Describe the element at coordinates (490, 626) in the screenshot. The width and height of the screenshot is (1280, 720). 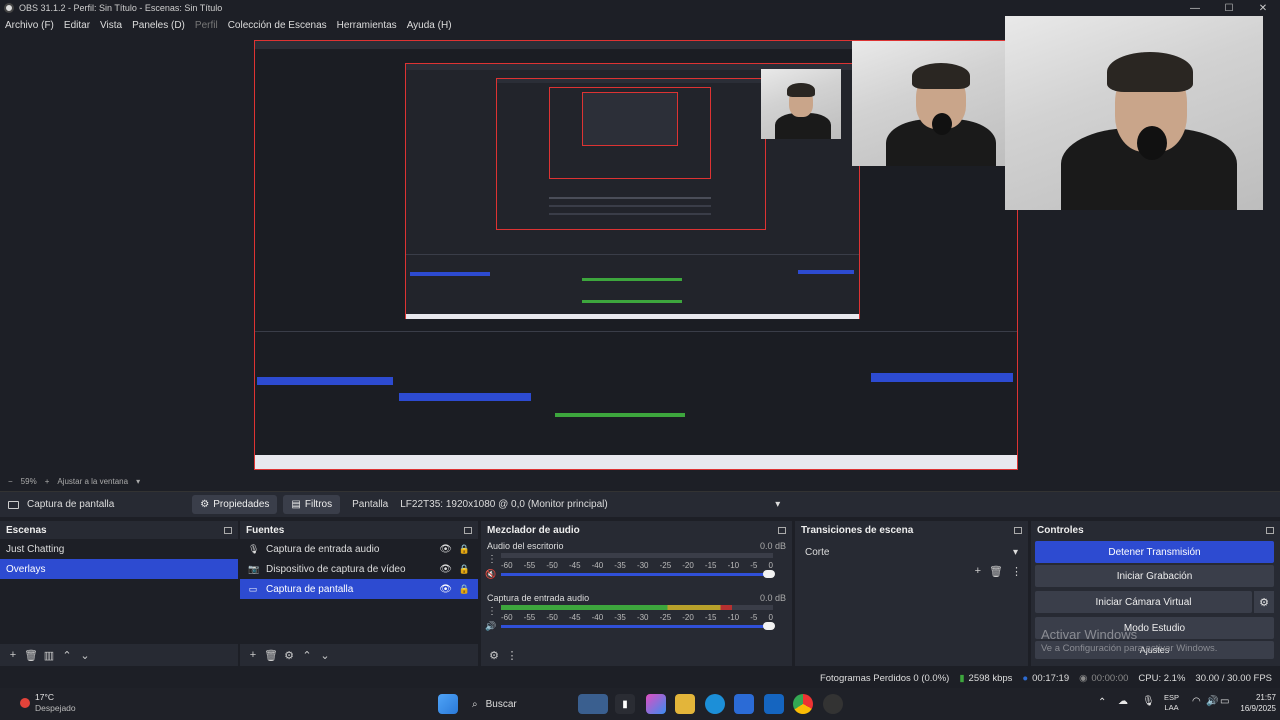
I see `speaker-icon: 🔊` at that location.